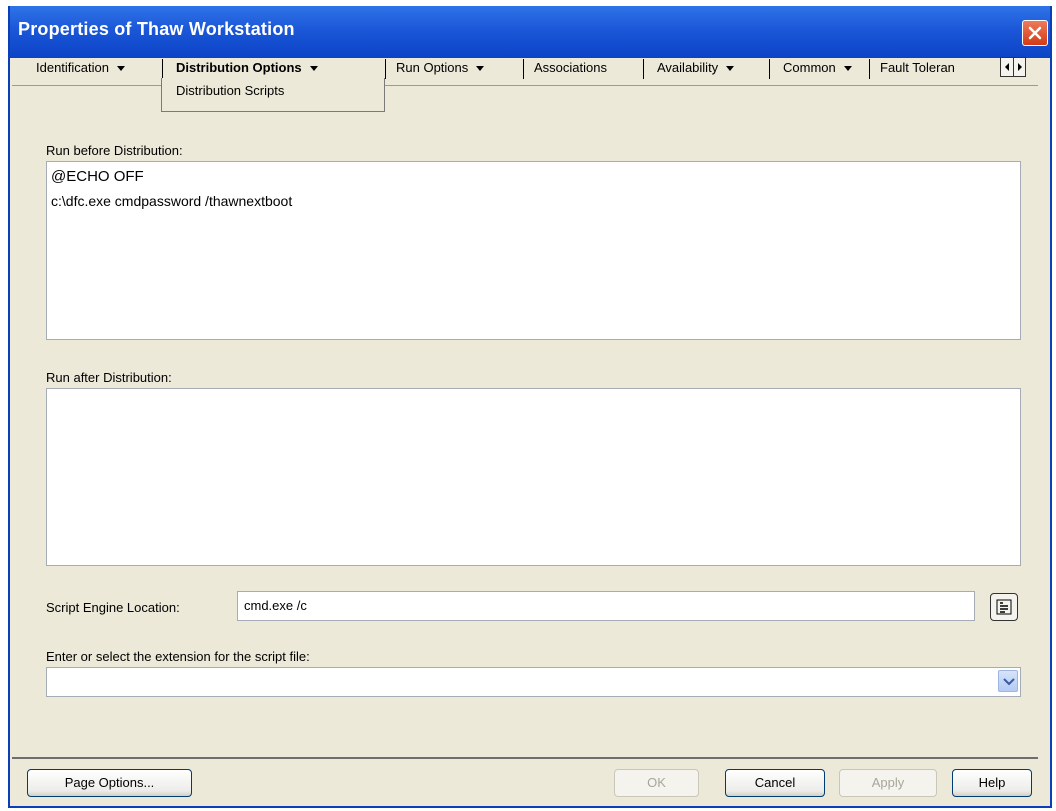  Describe the element at coordinates (172, 201) in the screenshot. I see `script-line: c:\dfc.exe cmdpassword /thawnextboot` at that location.